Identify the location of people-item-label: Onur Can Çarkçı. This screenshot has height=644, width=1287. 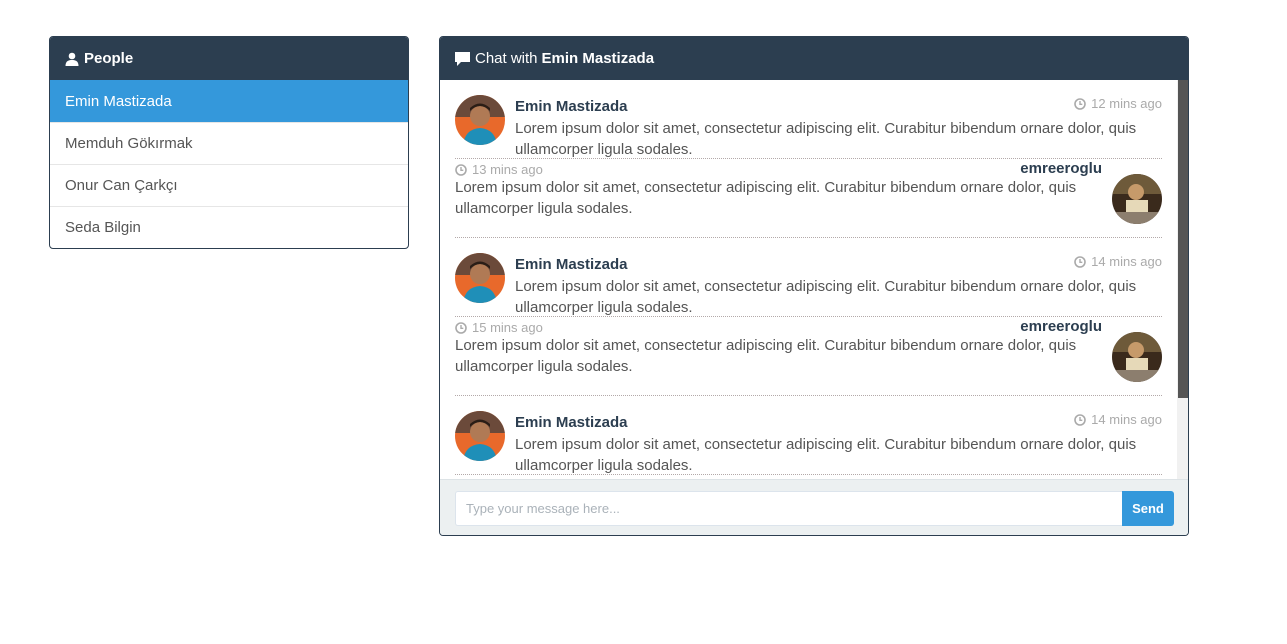
(121, 185).